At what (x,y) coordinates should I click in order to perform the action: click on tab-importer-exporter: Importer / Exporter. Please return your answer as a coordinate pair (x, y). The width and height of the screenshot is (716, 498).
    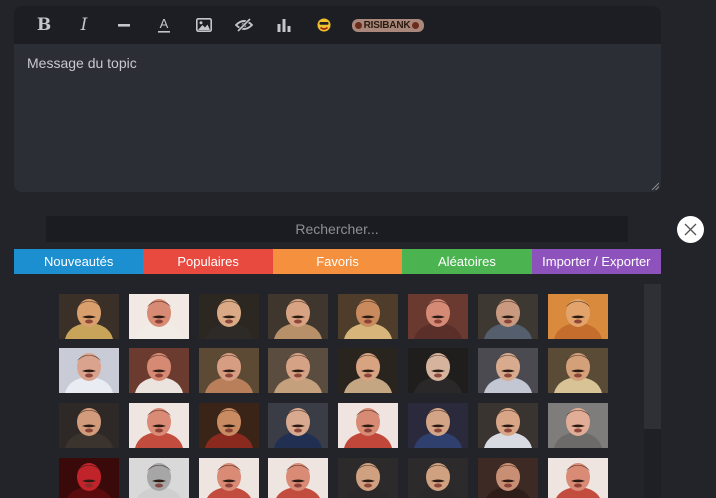
    Looking at the image, I should click on (596, 261).